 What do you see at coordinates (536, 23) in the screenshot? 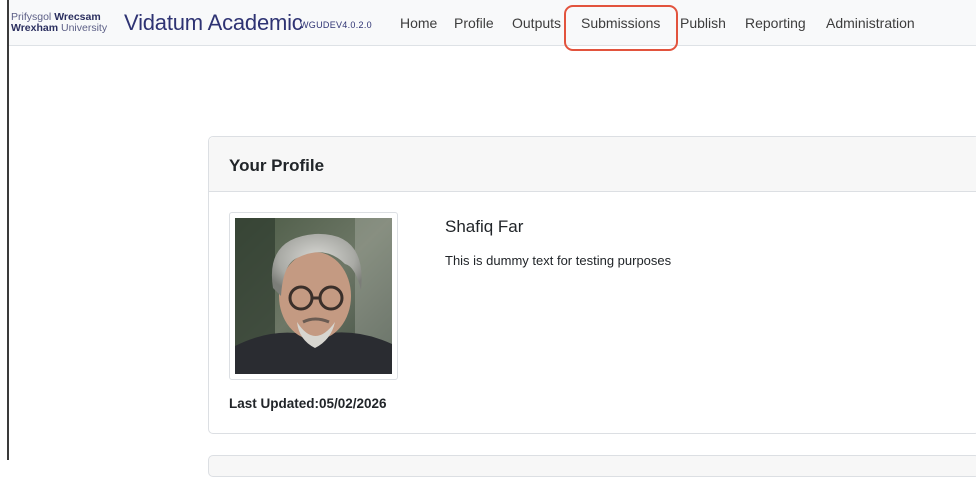
I see `nav-outputs: Outputs` at bounding box center [536, 23].